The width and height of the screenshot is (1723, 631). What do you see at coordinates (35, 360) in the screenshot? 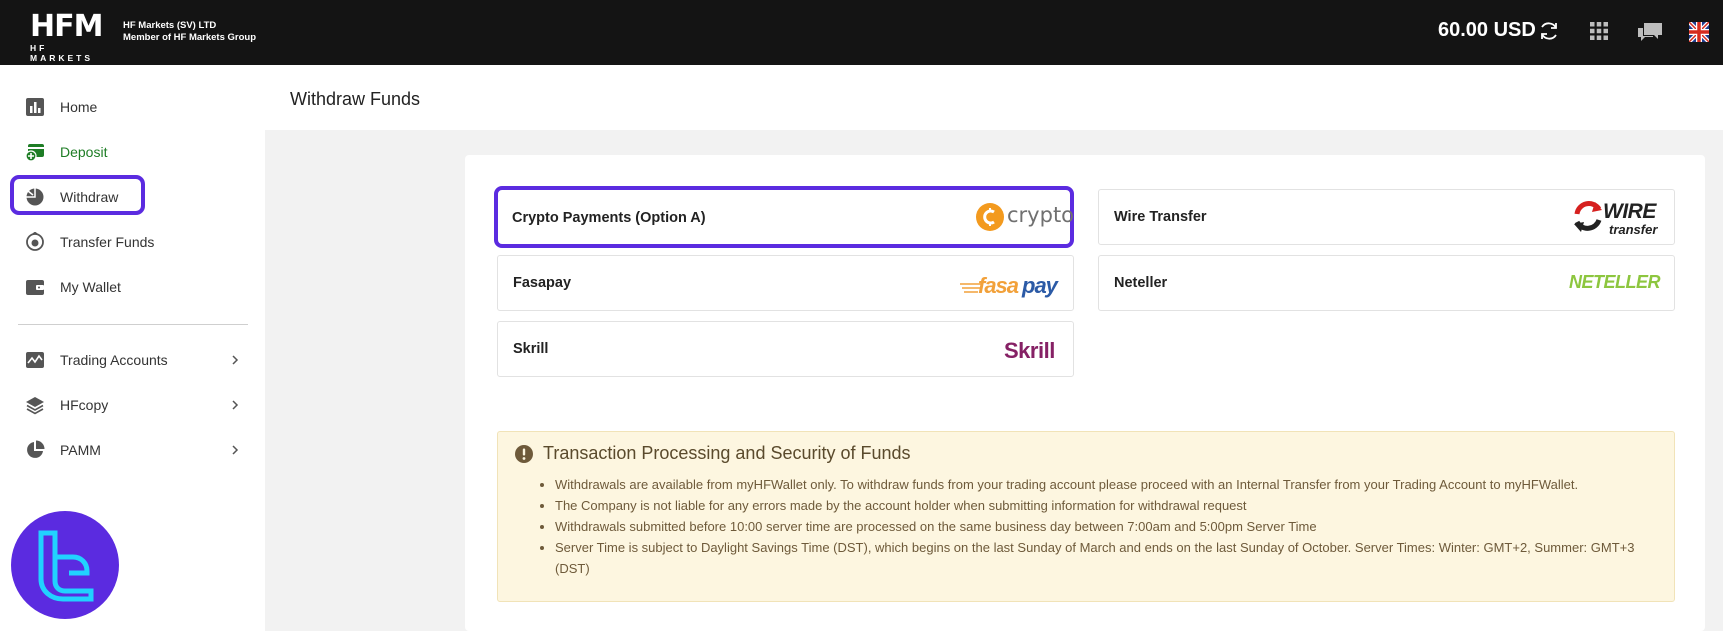
I see `trading-chart-icon` at bounding box center [35, 360].